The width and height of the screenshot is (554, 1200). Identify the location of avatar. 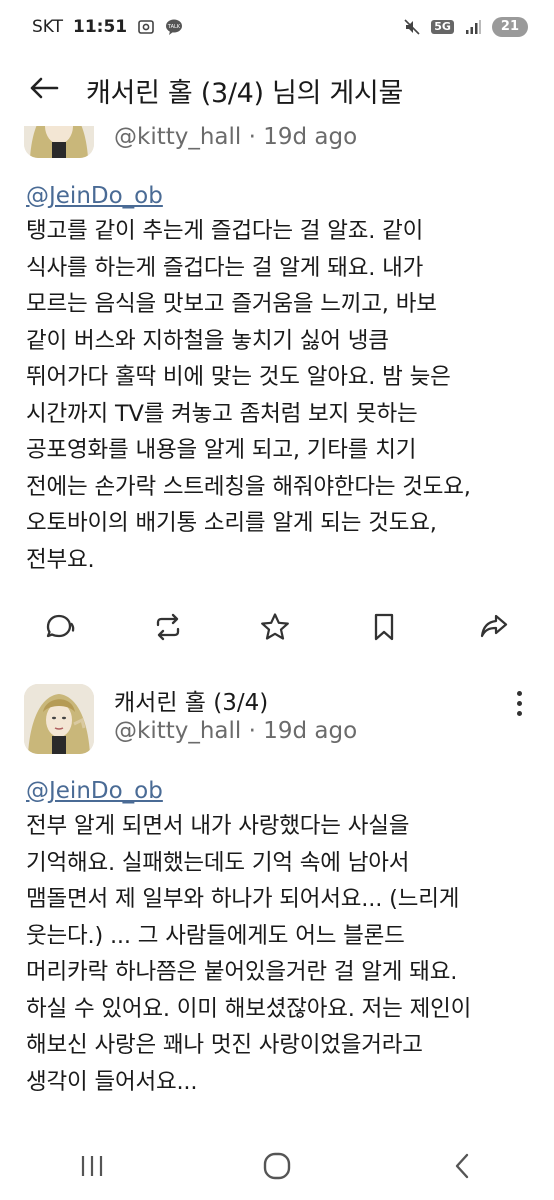
(59, 719).